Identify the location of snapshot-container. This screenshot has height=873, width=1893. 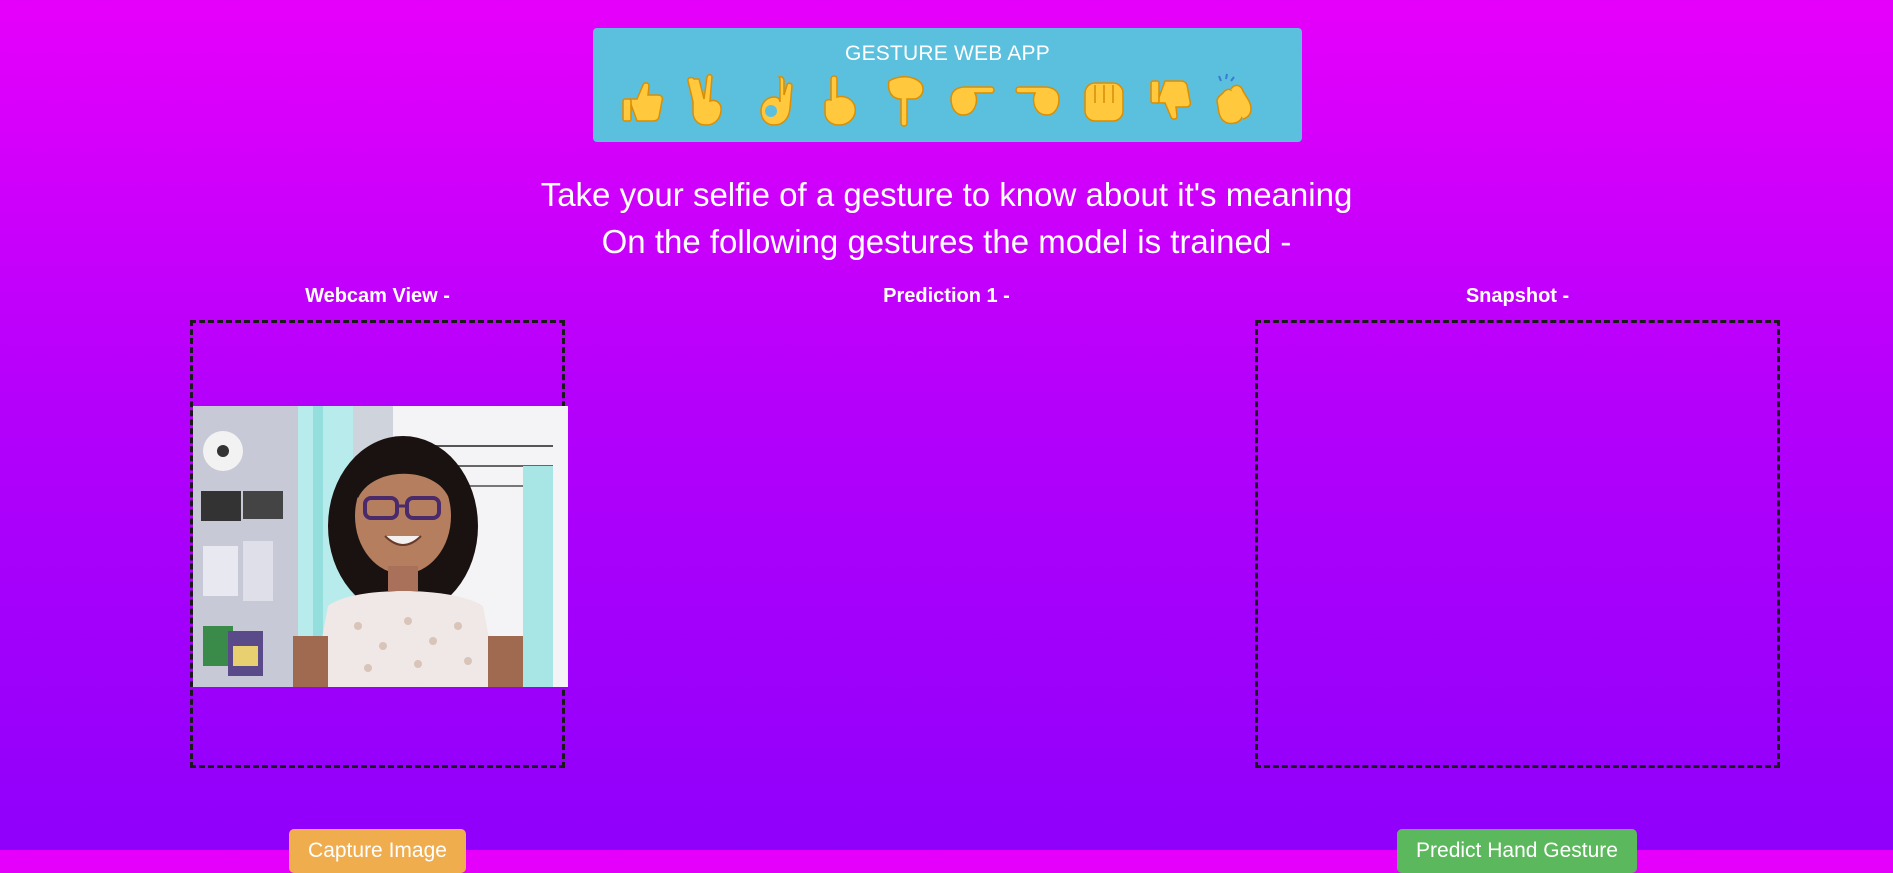
(1517, 544).